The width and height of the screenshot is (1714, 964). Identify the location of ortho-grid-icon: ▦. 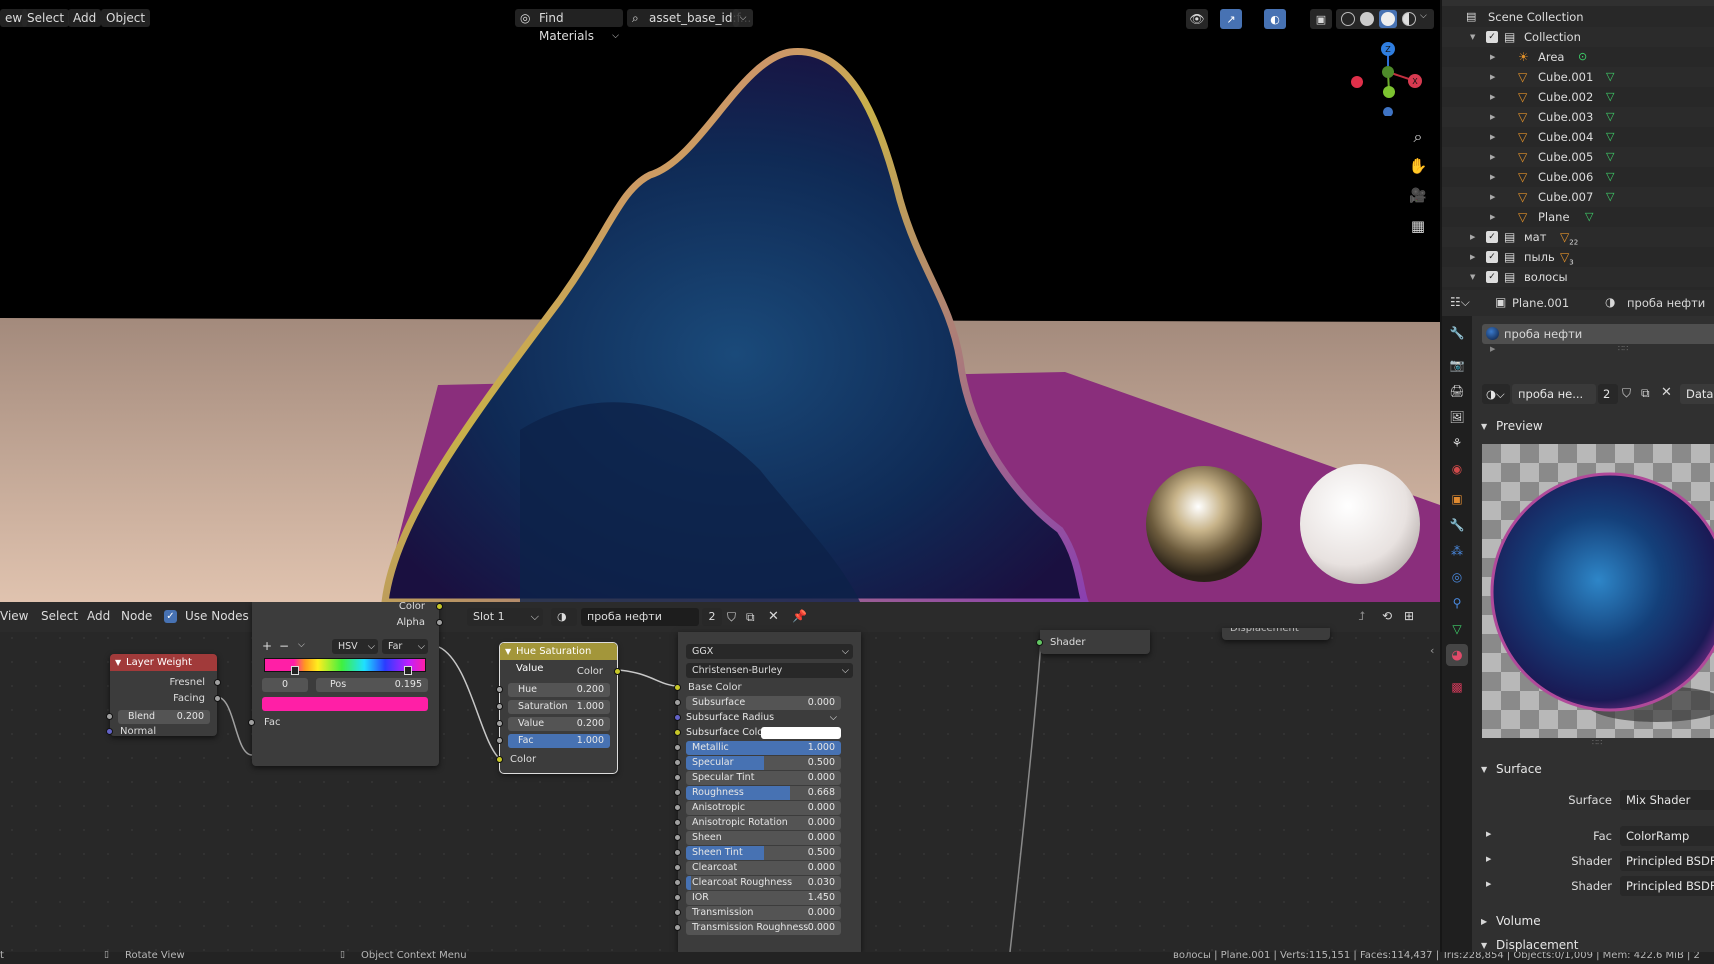
(1418, 226).